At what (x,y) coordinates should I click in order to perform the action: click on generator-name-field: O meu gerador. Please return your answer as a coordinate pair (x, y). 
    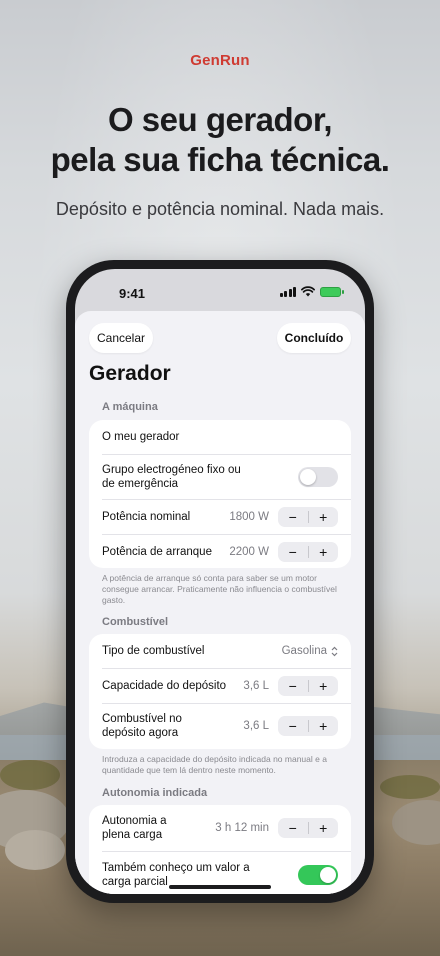
    Looking at the image, I should click on (226, 437).